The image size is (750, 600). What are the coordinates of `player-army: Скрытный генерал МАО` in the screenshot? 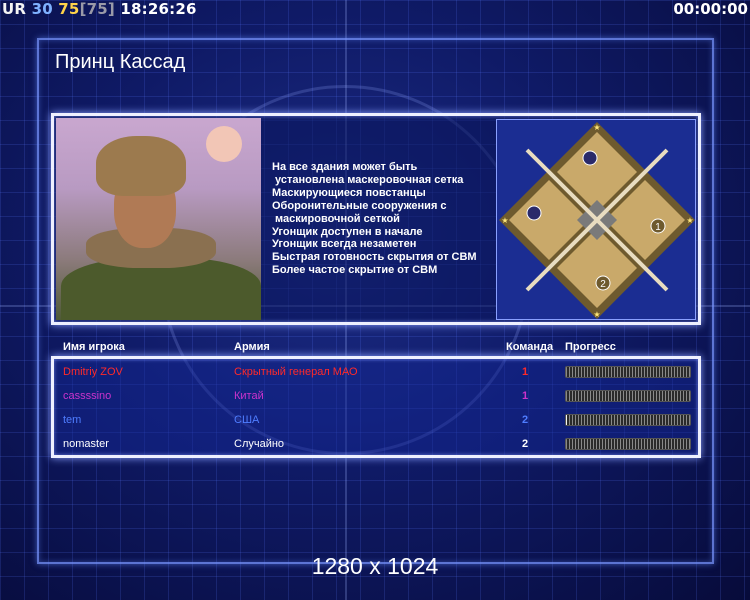 It's located at (296, 372).